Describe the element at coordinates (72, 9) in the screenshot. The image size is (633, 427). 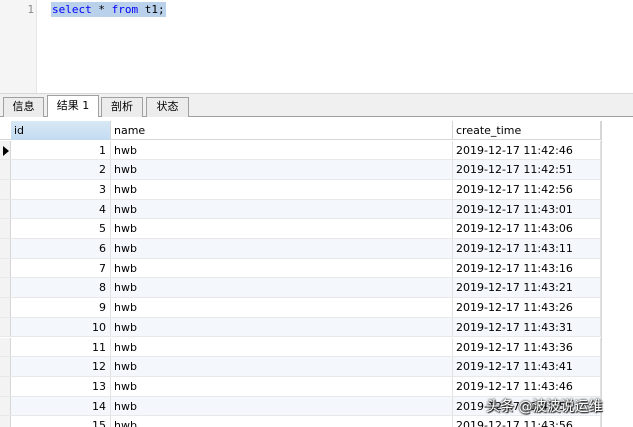
I see `sql-keyword-select: select` at that location.